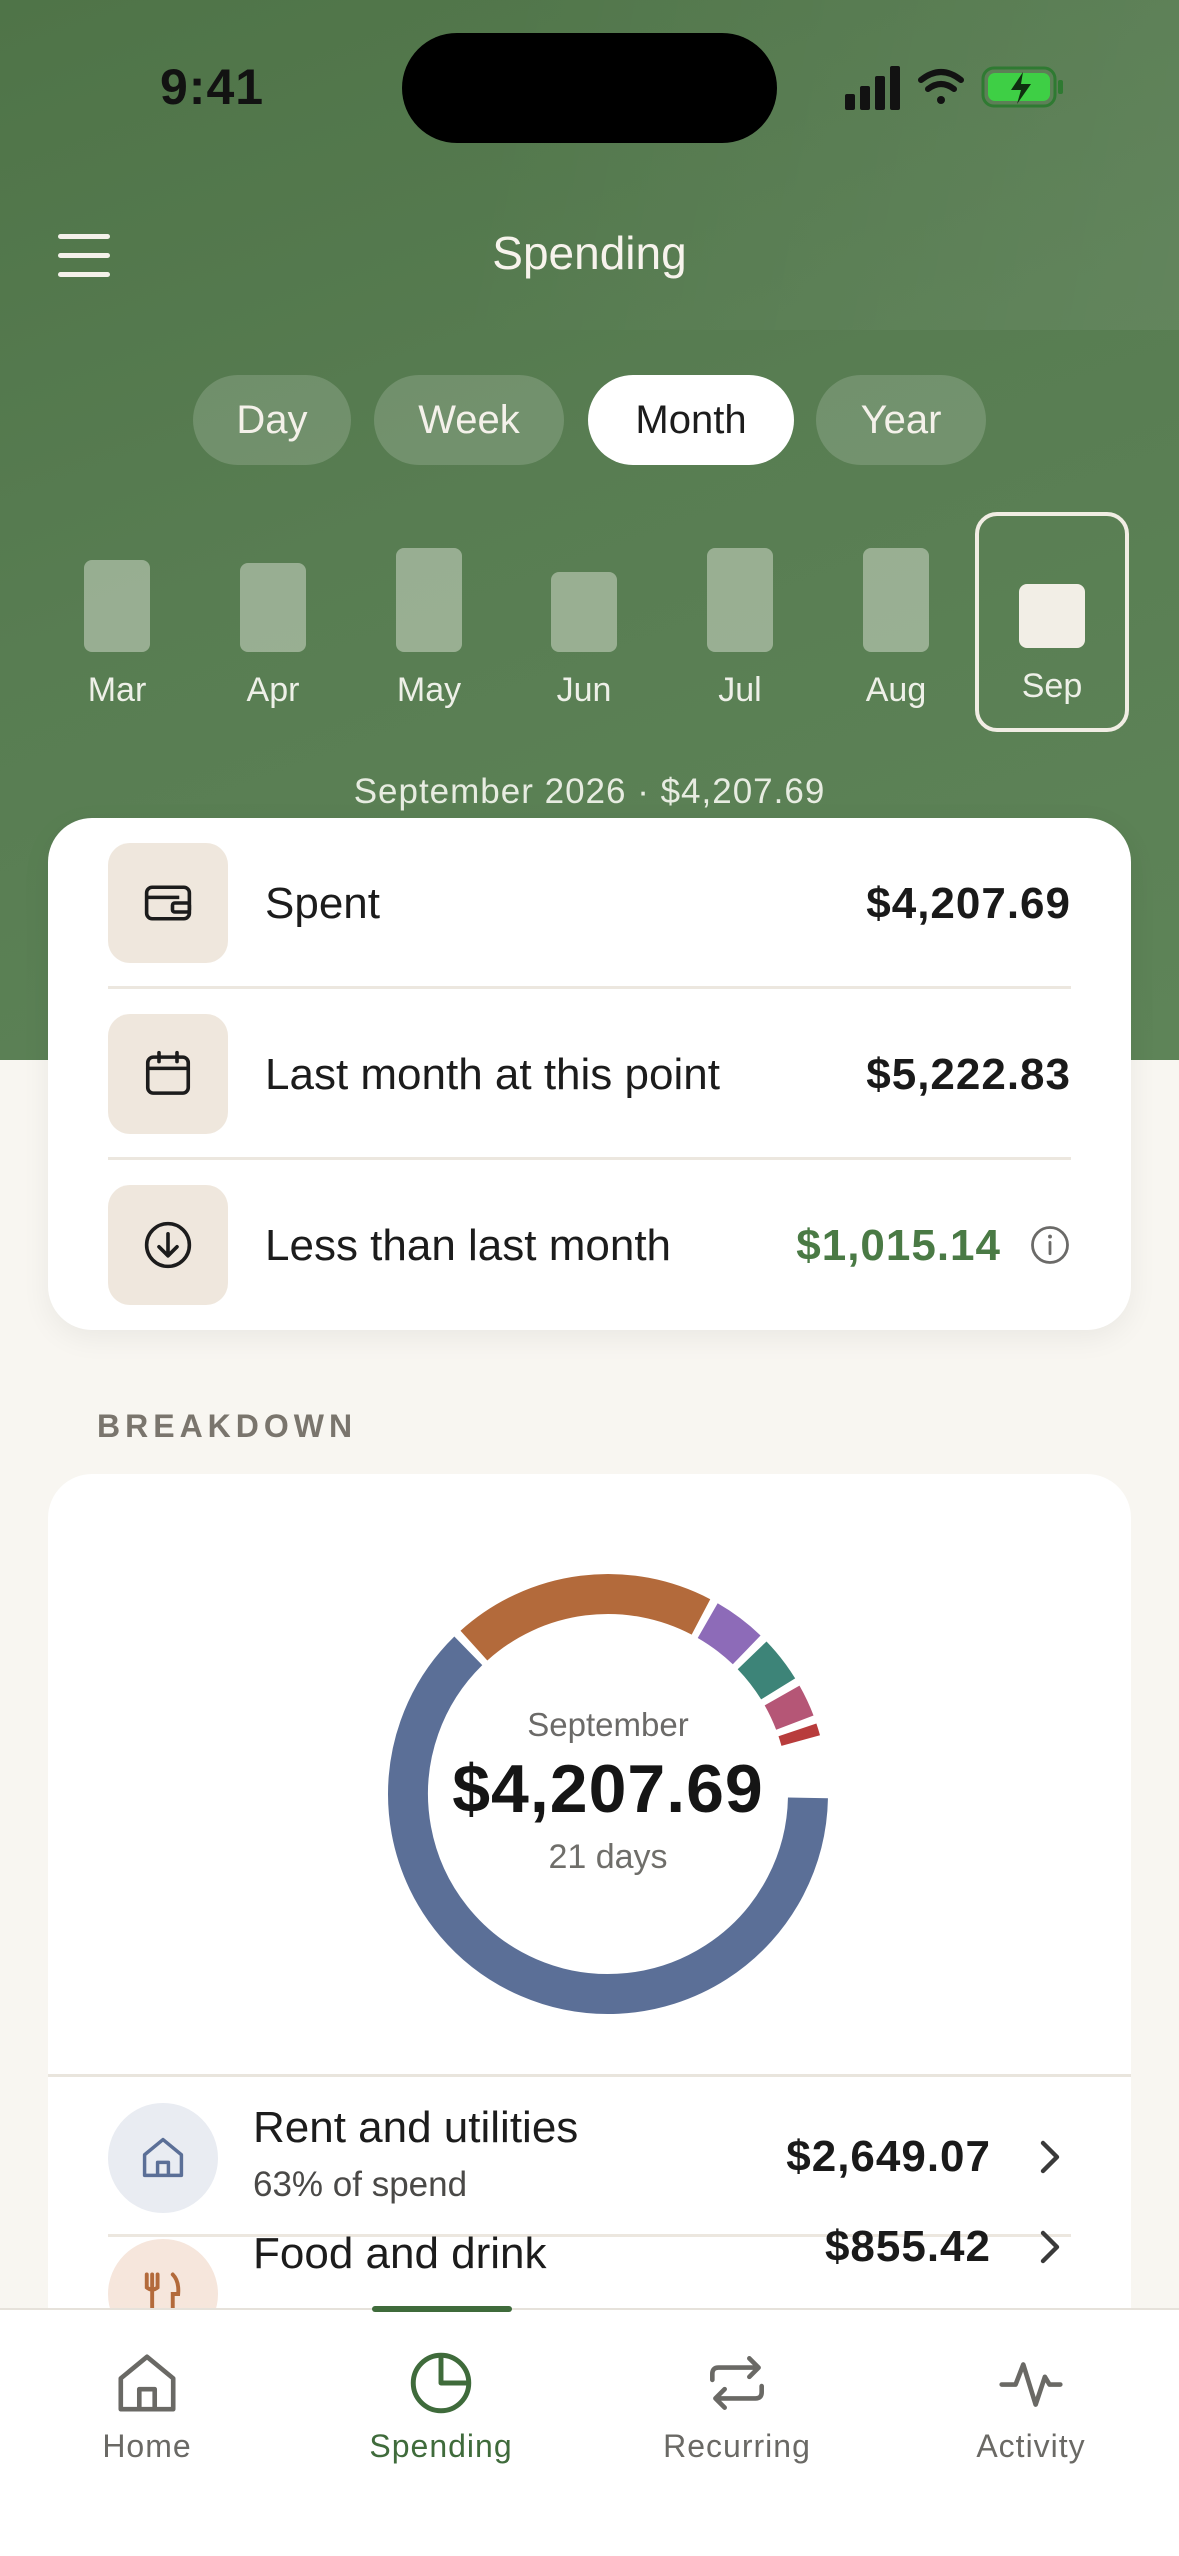 The width and height of the screenshot is (1179, 2556). Describe the element at coordinates (1031, 2410) in the screenshot. I see `nav-activity: Activity` at that location.